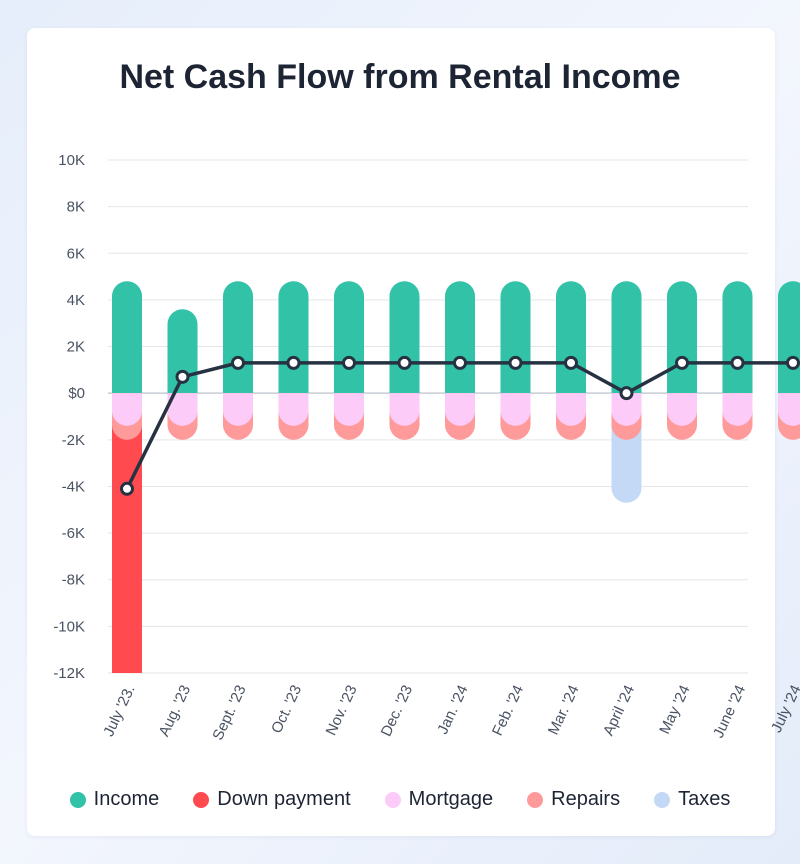 Image resolution: width=800 pixels, height=864 pixels. I want to click on x-tick-label: Sept. '23, so click(229, 713).